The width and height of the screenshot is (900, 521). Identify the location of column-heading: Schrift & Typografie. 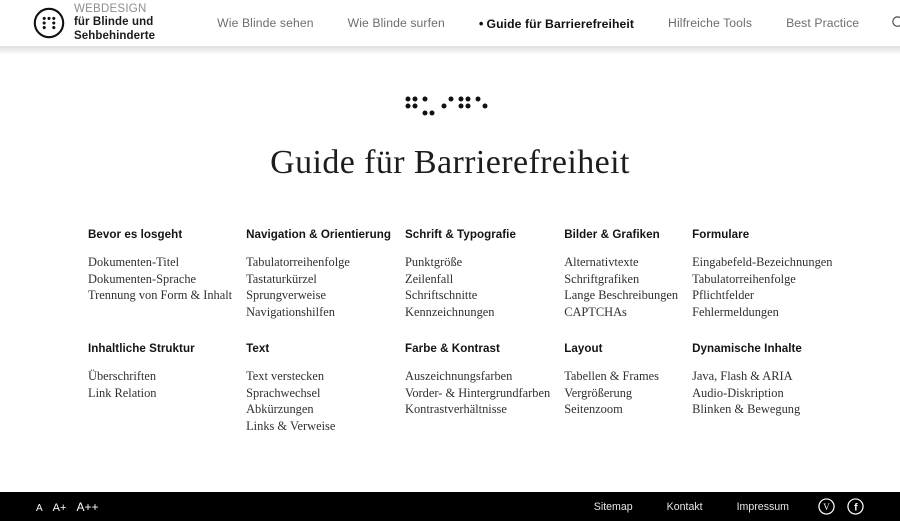
(460, 234).